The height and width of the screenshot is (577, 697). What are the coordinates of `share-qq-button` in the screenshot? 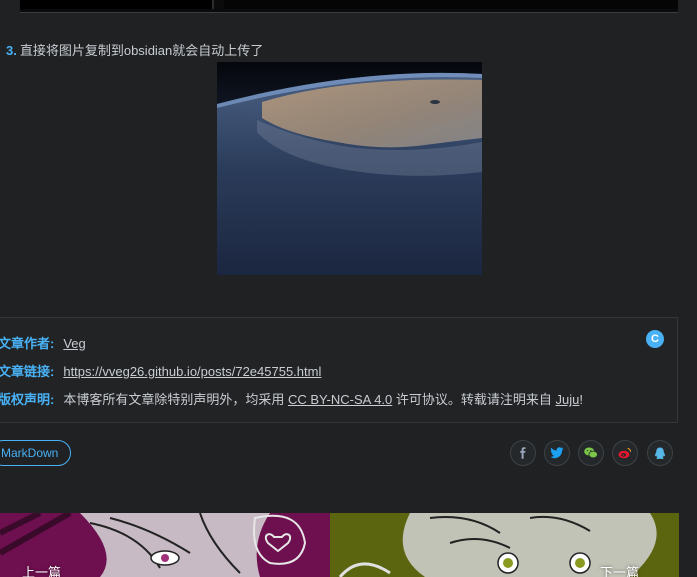 It's located at (660, 453).